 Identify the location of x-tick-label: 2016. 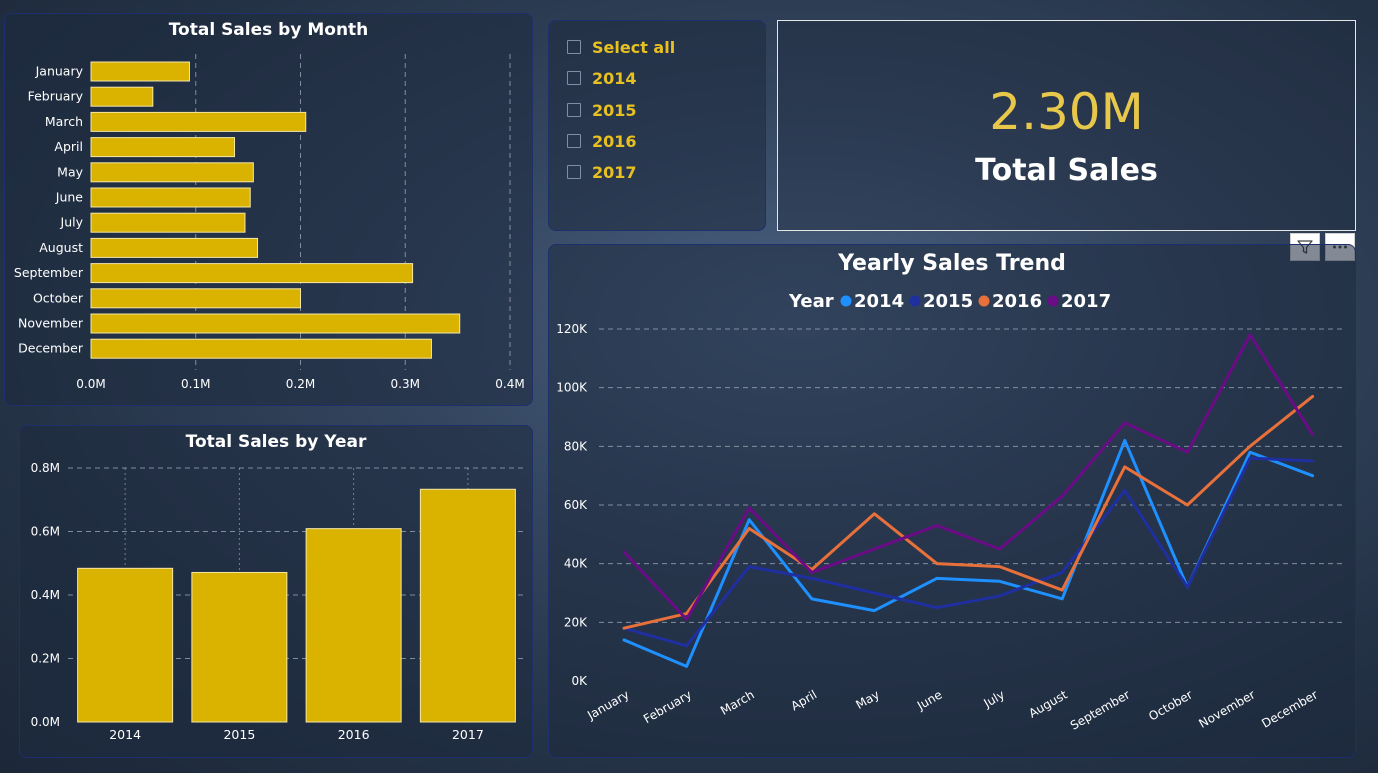
(354, 734).